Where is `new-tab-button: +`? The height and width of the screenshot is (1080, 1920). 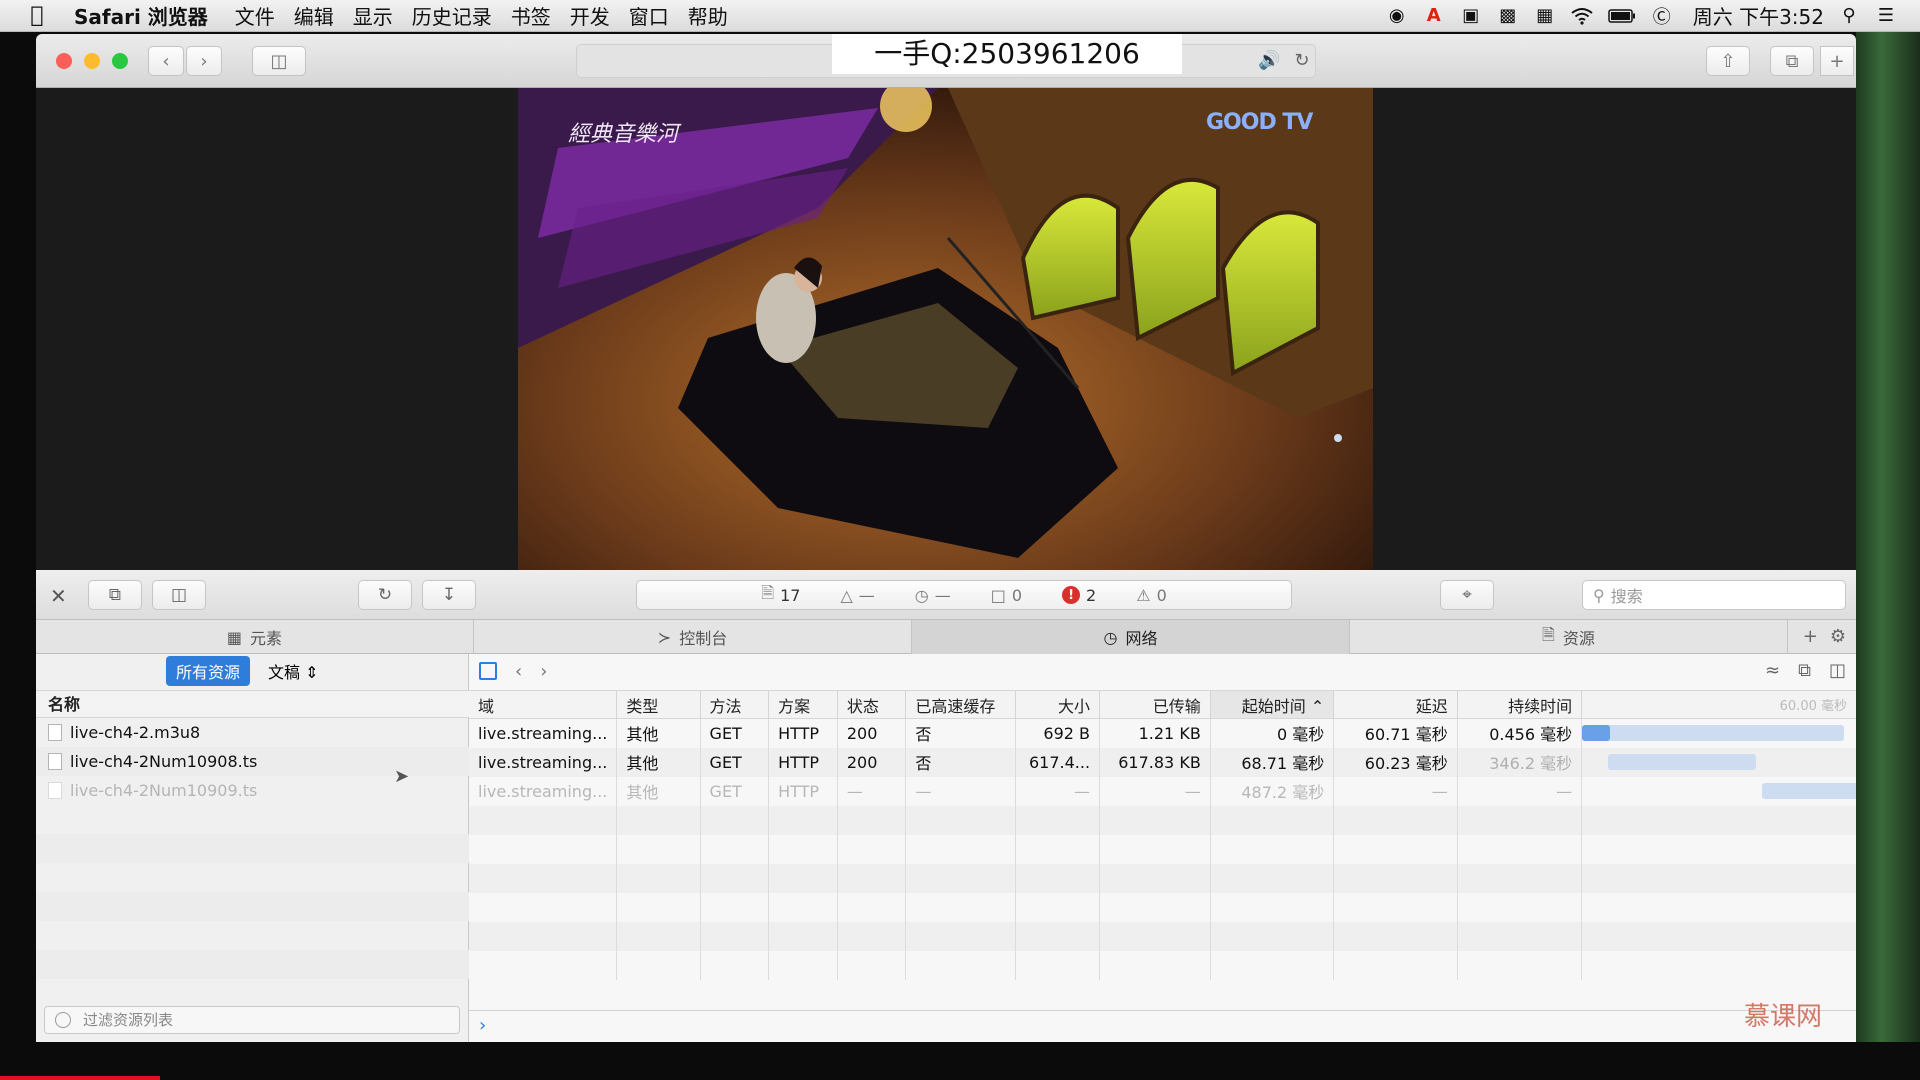 new-tab-button: + is located at coordinates (1837, 61).